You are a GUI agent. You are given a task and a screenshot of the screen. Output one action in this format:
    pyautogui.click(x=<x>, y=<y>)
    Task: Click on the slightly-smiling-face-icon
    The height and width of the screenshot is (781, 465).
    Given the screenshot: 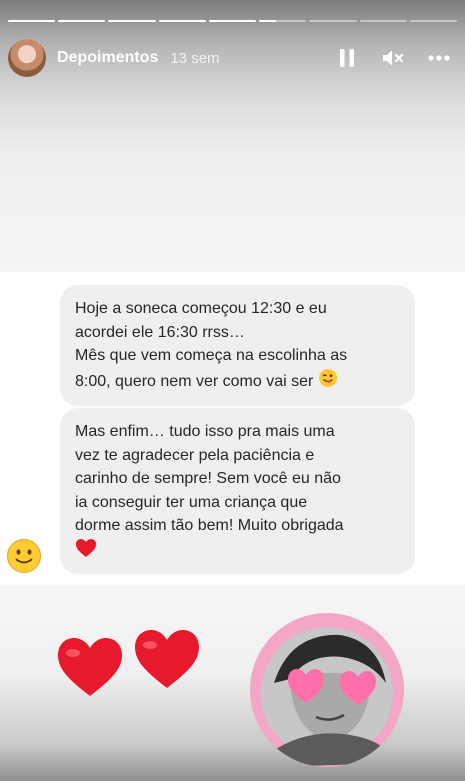 What is the action you would take?
    pyautogui.click(x=24, y=556)
    